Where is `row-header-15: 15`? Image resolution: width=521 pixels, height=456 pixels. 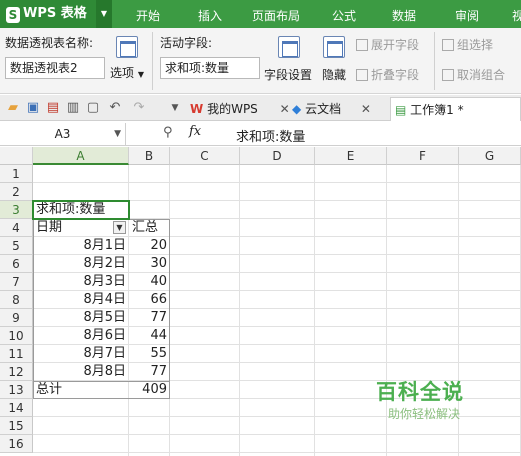
row-header-15: 15 is located at coordinates (16, 426).